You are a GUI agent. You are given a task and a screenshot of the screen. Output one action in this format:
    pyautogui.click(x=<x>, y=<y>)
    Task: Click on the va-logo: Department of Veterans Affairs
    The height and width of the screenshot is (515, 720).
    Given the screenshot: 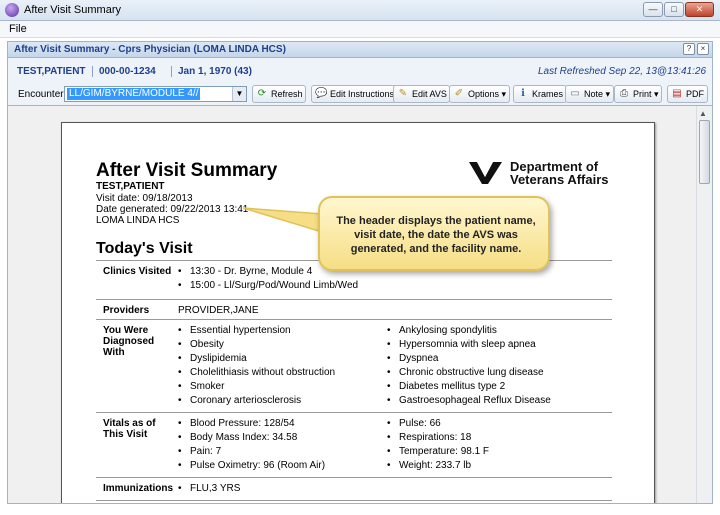 What is the action you would take?
    pyautogui.click(x=543, y=175)
    